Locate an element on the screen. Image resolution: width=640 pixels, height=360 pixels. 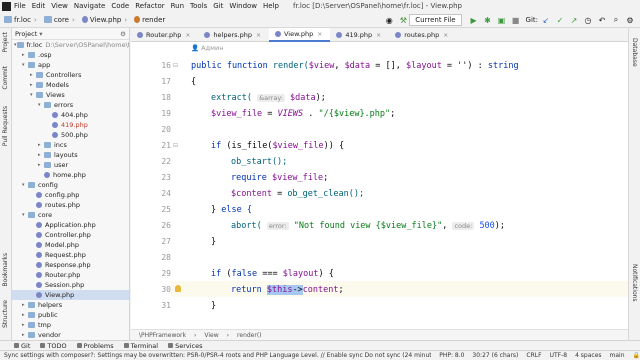
editor-breadcrumb-item: View is located at coordinates (211, 335).